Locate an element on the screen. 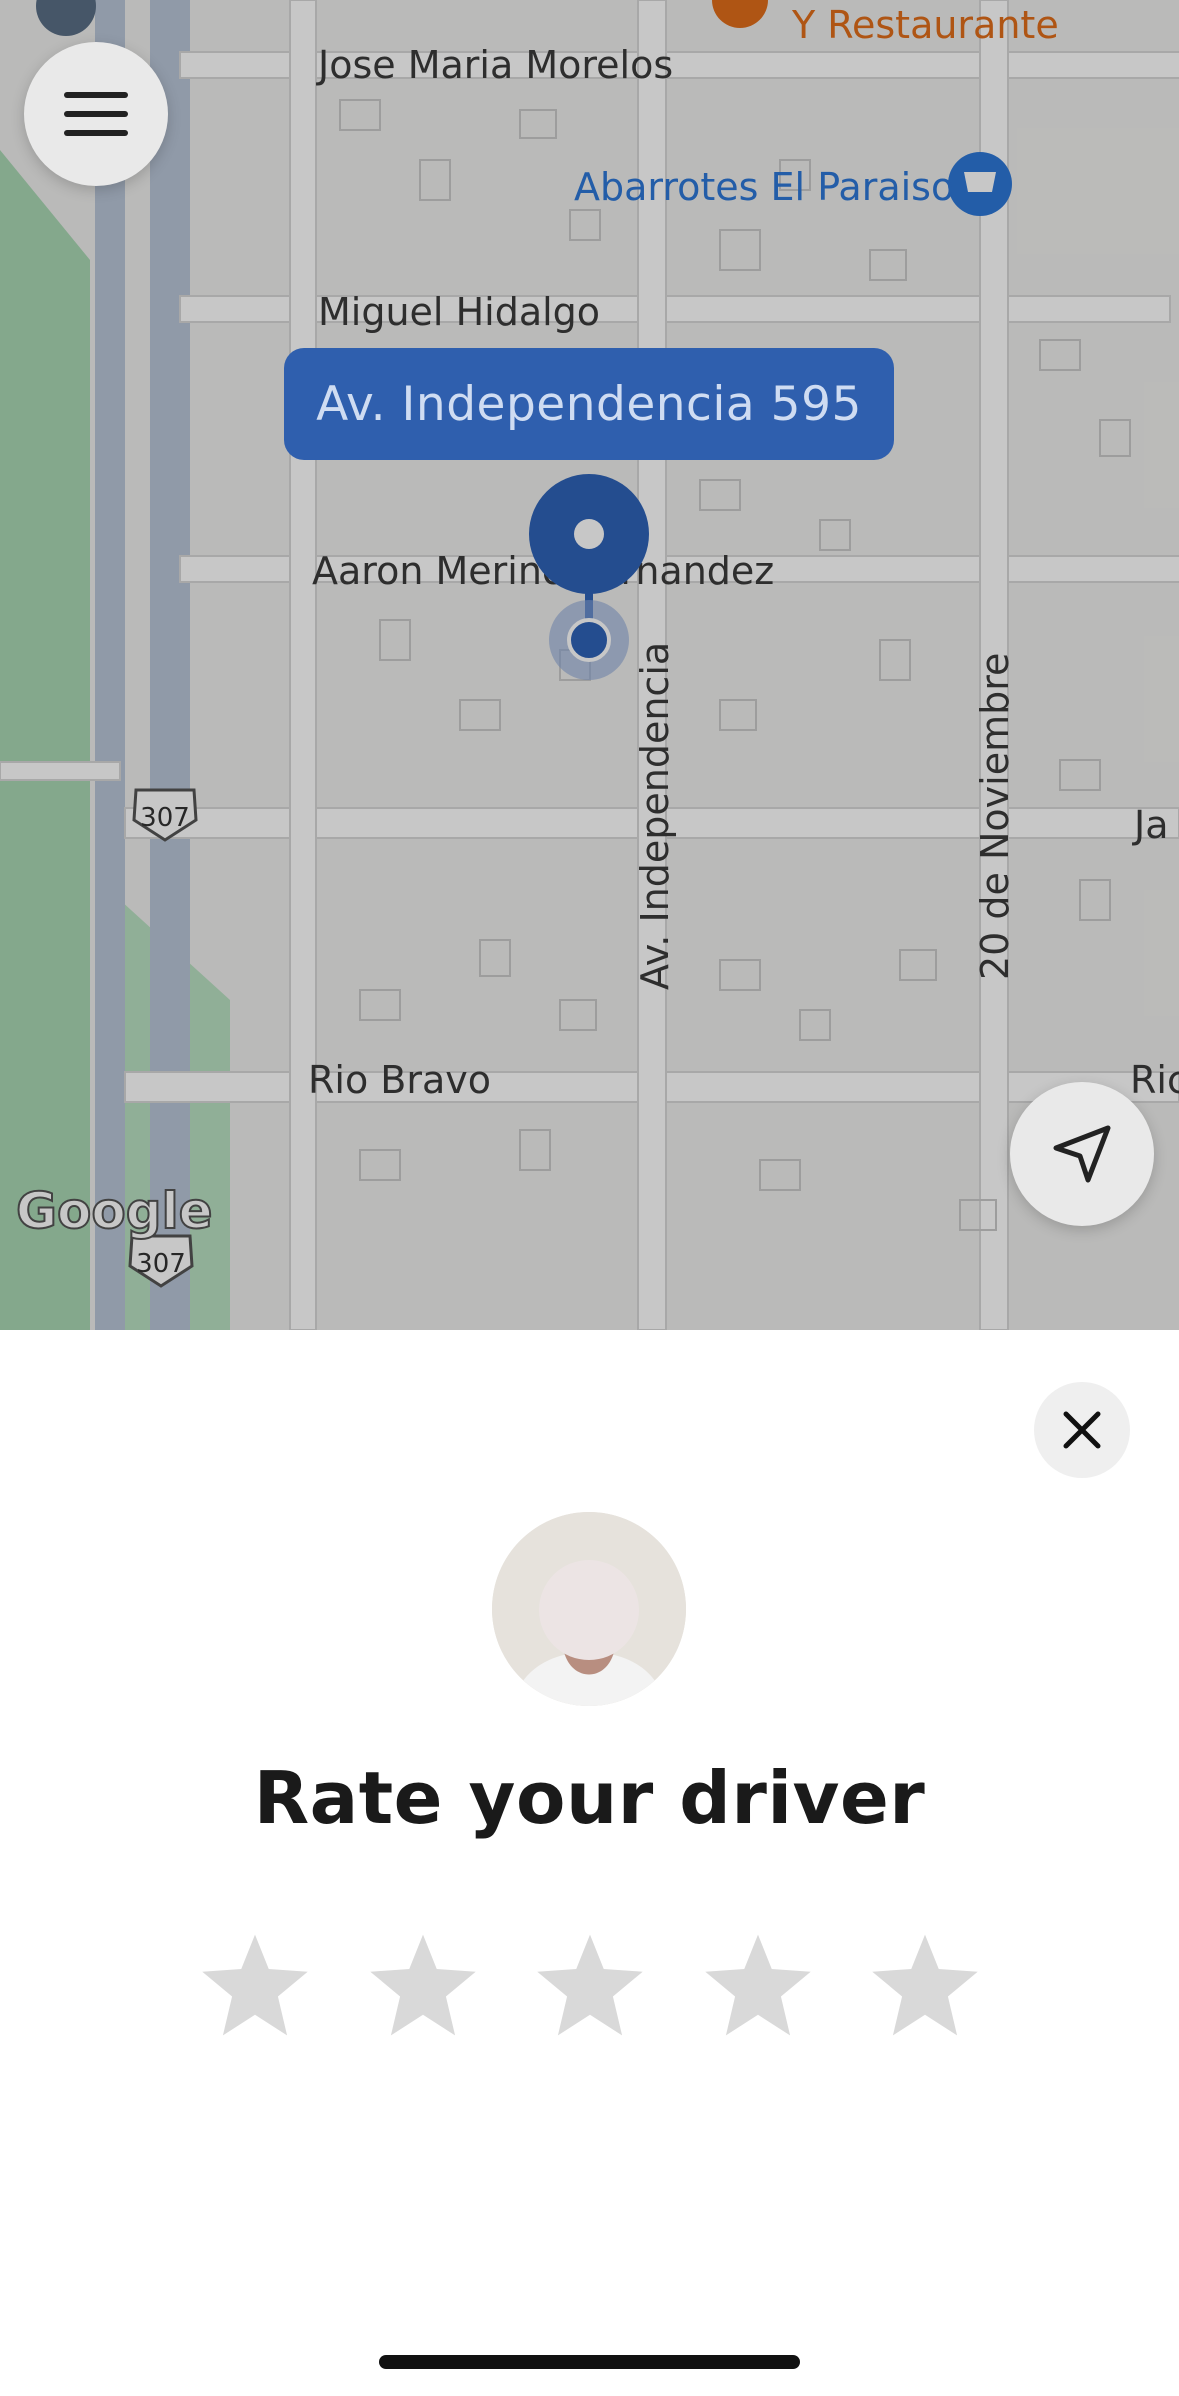  menu-button is located at coordinates (96, 114).